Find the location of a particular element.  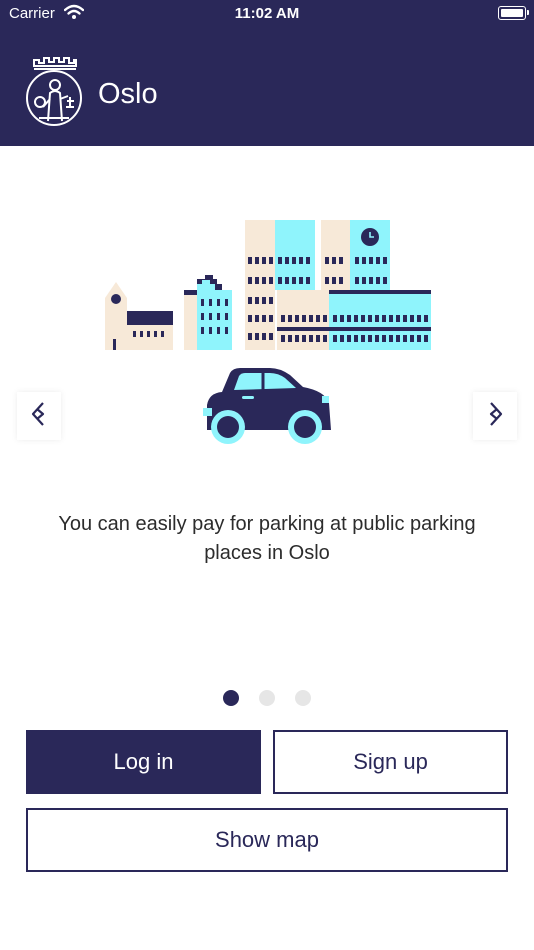

chevron-right-icon is located at coordinates (495, 416).